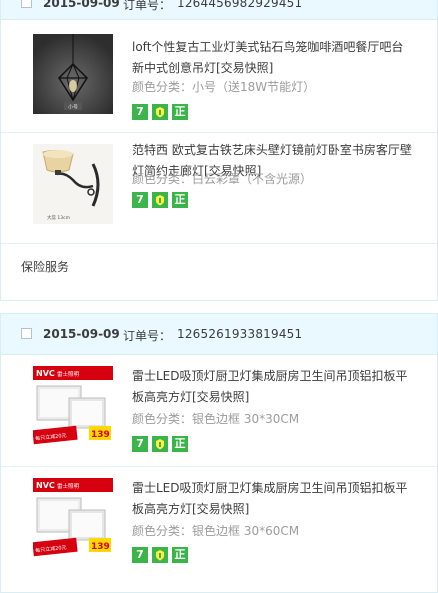 The height and width of the screenshot is (593, 438). I want to click on wall-lamp-image: 大蕊 13cm, so click(73, 184).